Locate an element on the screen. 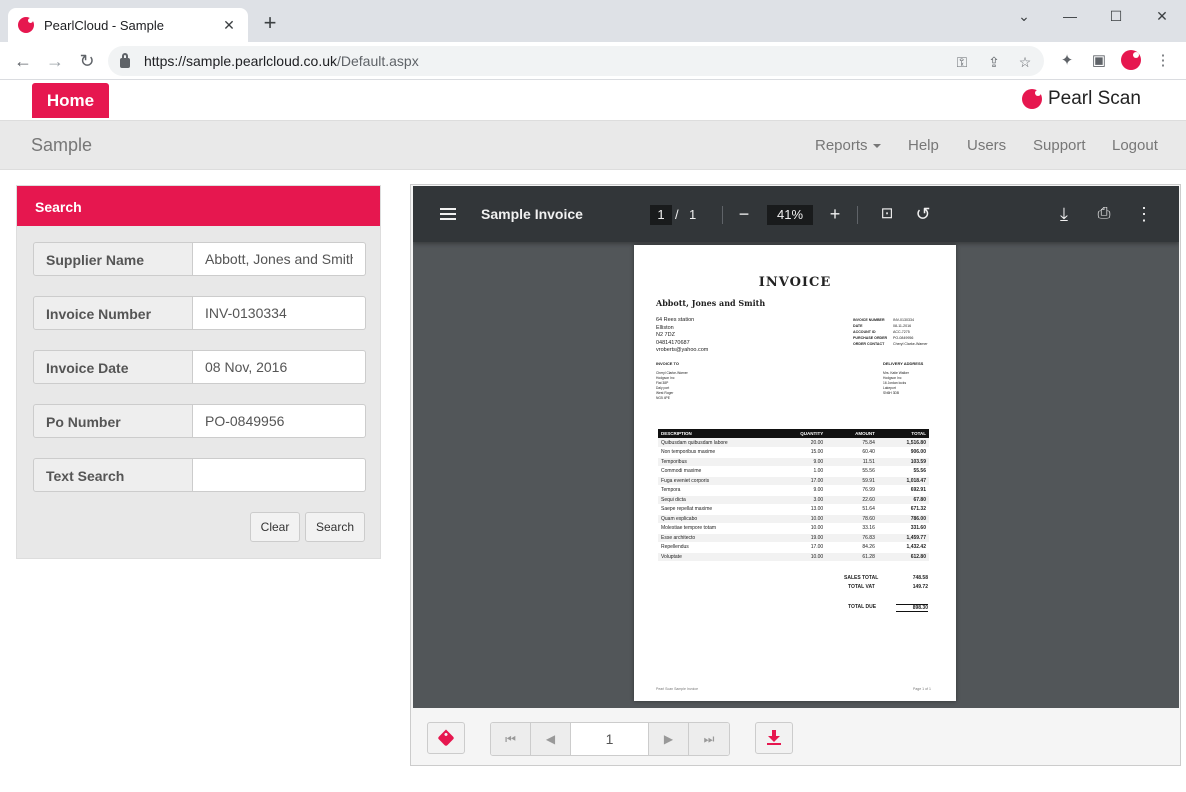 The image size is (1186, 792). print-icon: ⎙ is located at coordinates (1104, 214).